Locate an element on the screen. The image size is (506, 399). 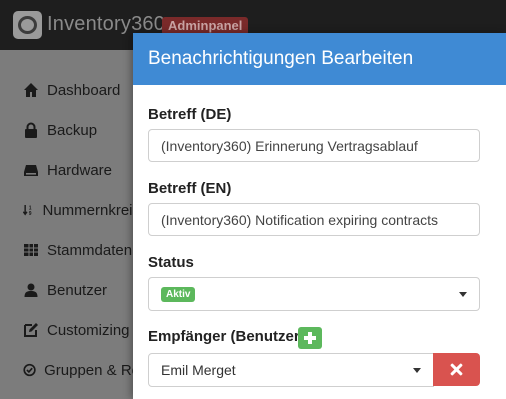
close-icon is located at coordinates (456, 369).